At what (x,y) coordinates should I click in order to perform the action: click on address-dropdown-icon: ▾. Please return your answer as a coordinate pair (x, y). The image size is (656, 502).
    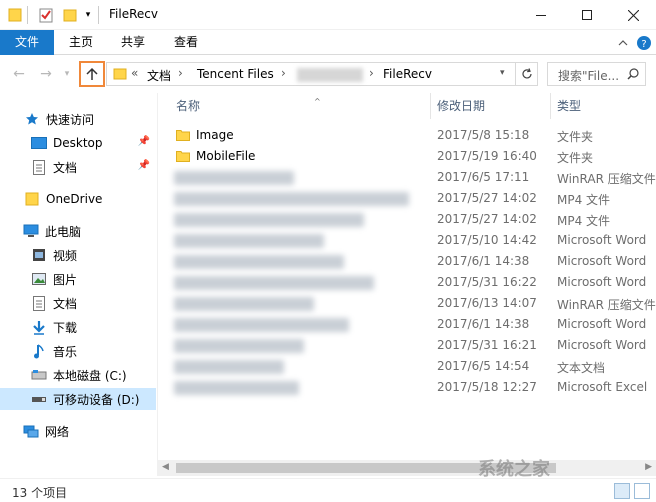
    Looking at the image, I should click on (502, 73).